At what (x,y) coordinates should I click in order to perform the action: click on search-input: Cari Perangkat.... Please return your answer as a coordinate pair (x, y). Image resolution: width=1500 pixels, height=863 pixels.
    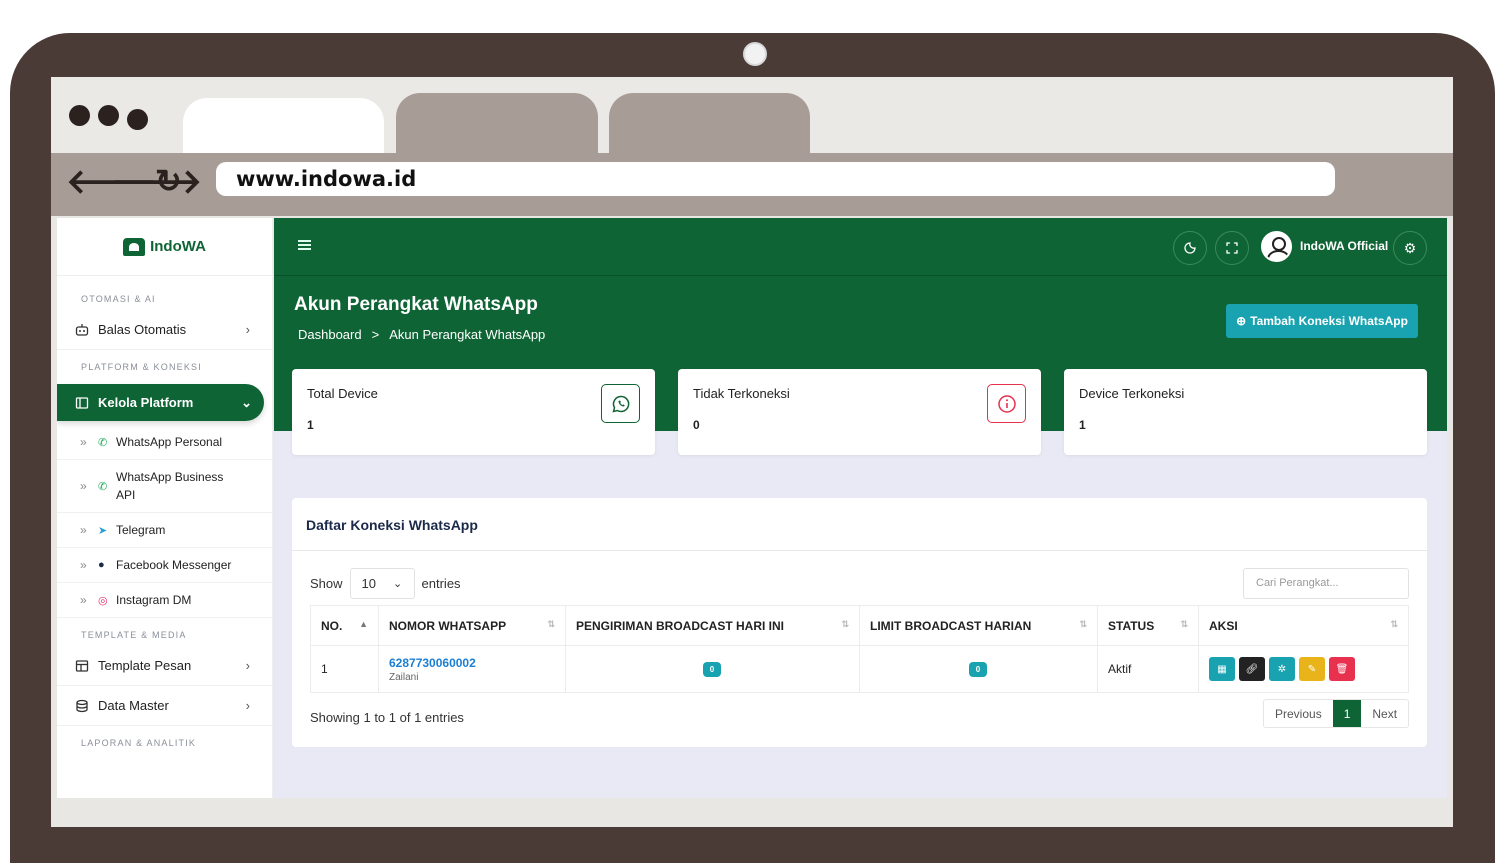
    Looking at the image, I should click on (1326, 583).